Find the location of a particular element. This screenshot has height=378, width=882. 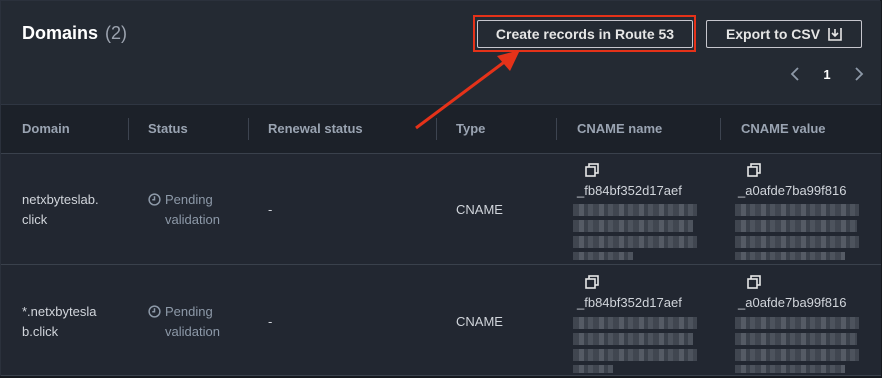

column-renewal-status: Renewal status is located at coordinates (315, 129).